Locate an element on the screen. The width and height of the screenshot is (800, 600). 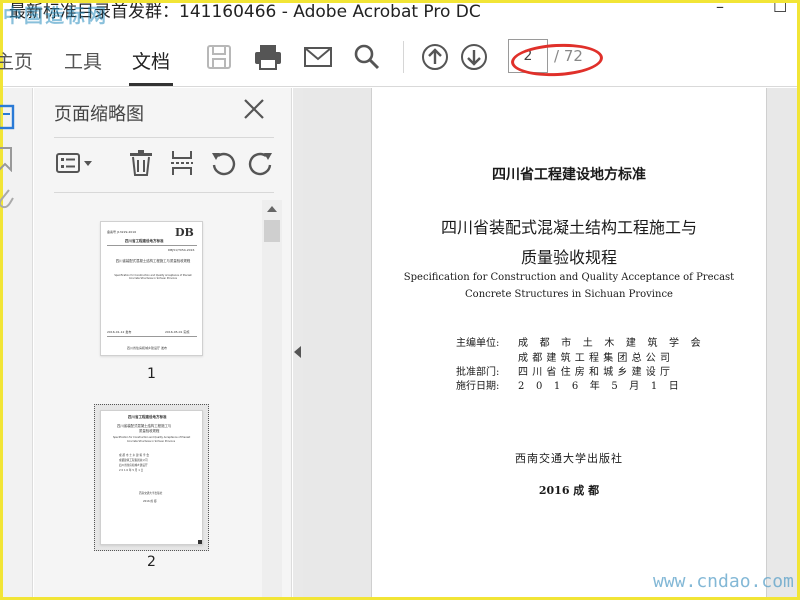
left-icon-strip is located at coordinates (16, 342).